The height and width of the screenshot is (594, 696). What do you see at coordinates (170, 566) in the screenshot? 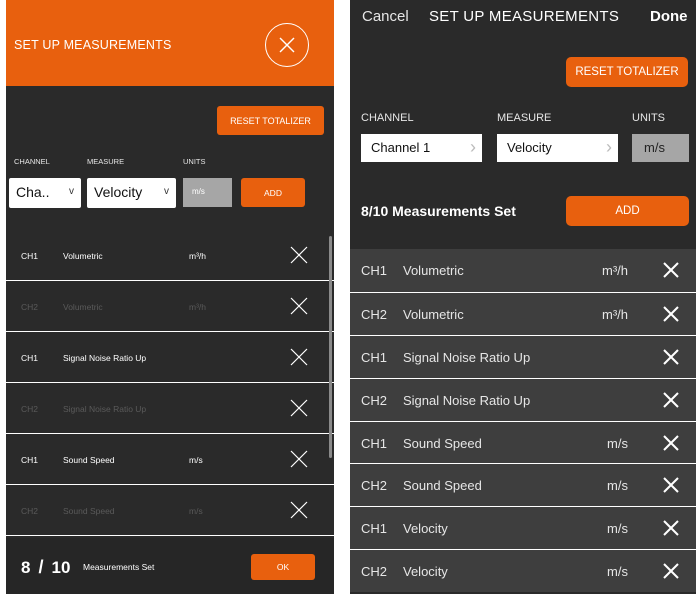
I see `footer-bar: 8 / 10 Measurements Set OK` at bounding box center [170, 566].